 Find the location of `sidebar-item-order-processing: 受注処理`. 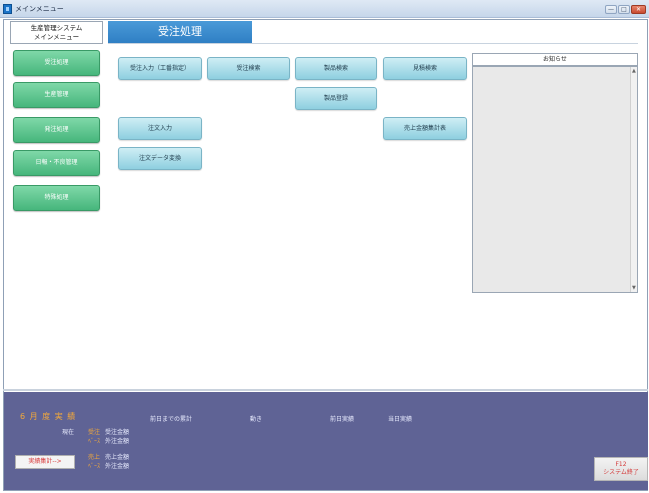

sidebar-item-order-processing: 受注処理 is located at coordinates (56, 63).